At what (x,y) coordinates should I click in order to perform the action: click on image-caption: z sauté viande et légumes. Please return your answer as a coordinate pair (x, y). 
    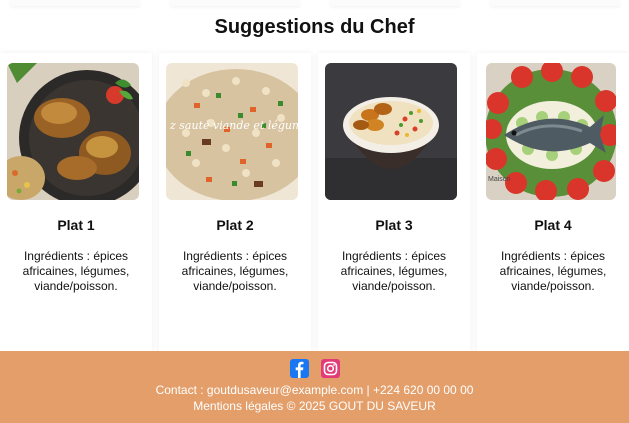
    Looking at the image, I should click on (233, 125).